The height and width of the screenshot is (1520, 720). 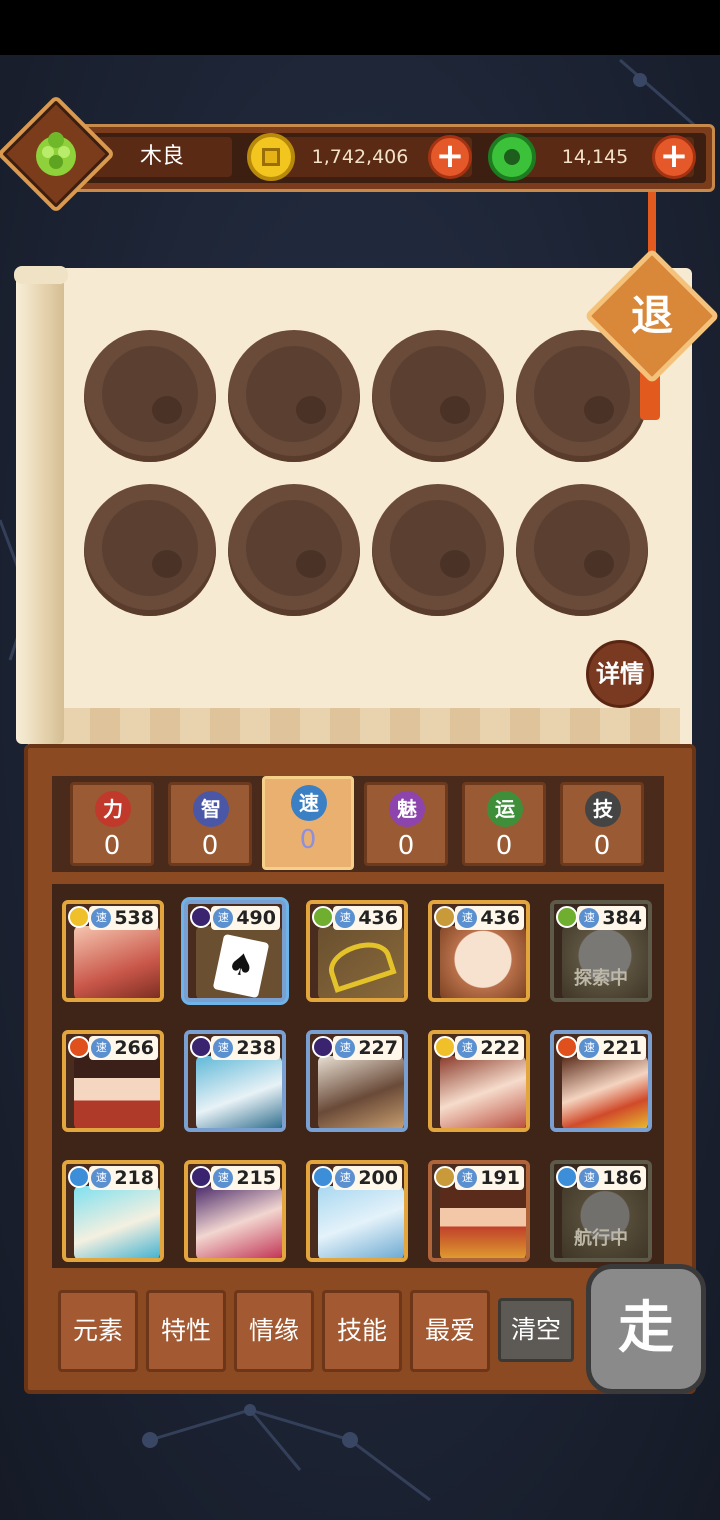 What do you see at coordinates (245, 1048) in the screenshot?
I see `speed-badge: 速 238` at bounding box center [245, 1048].